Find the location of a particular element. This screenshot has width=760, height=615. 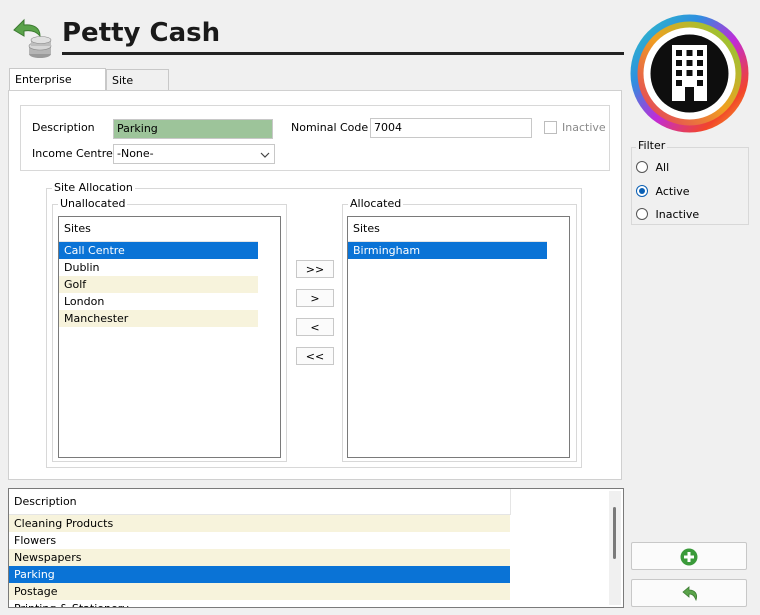

building-logo-icon is located at coordinates (689, 73).